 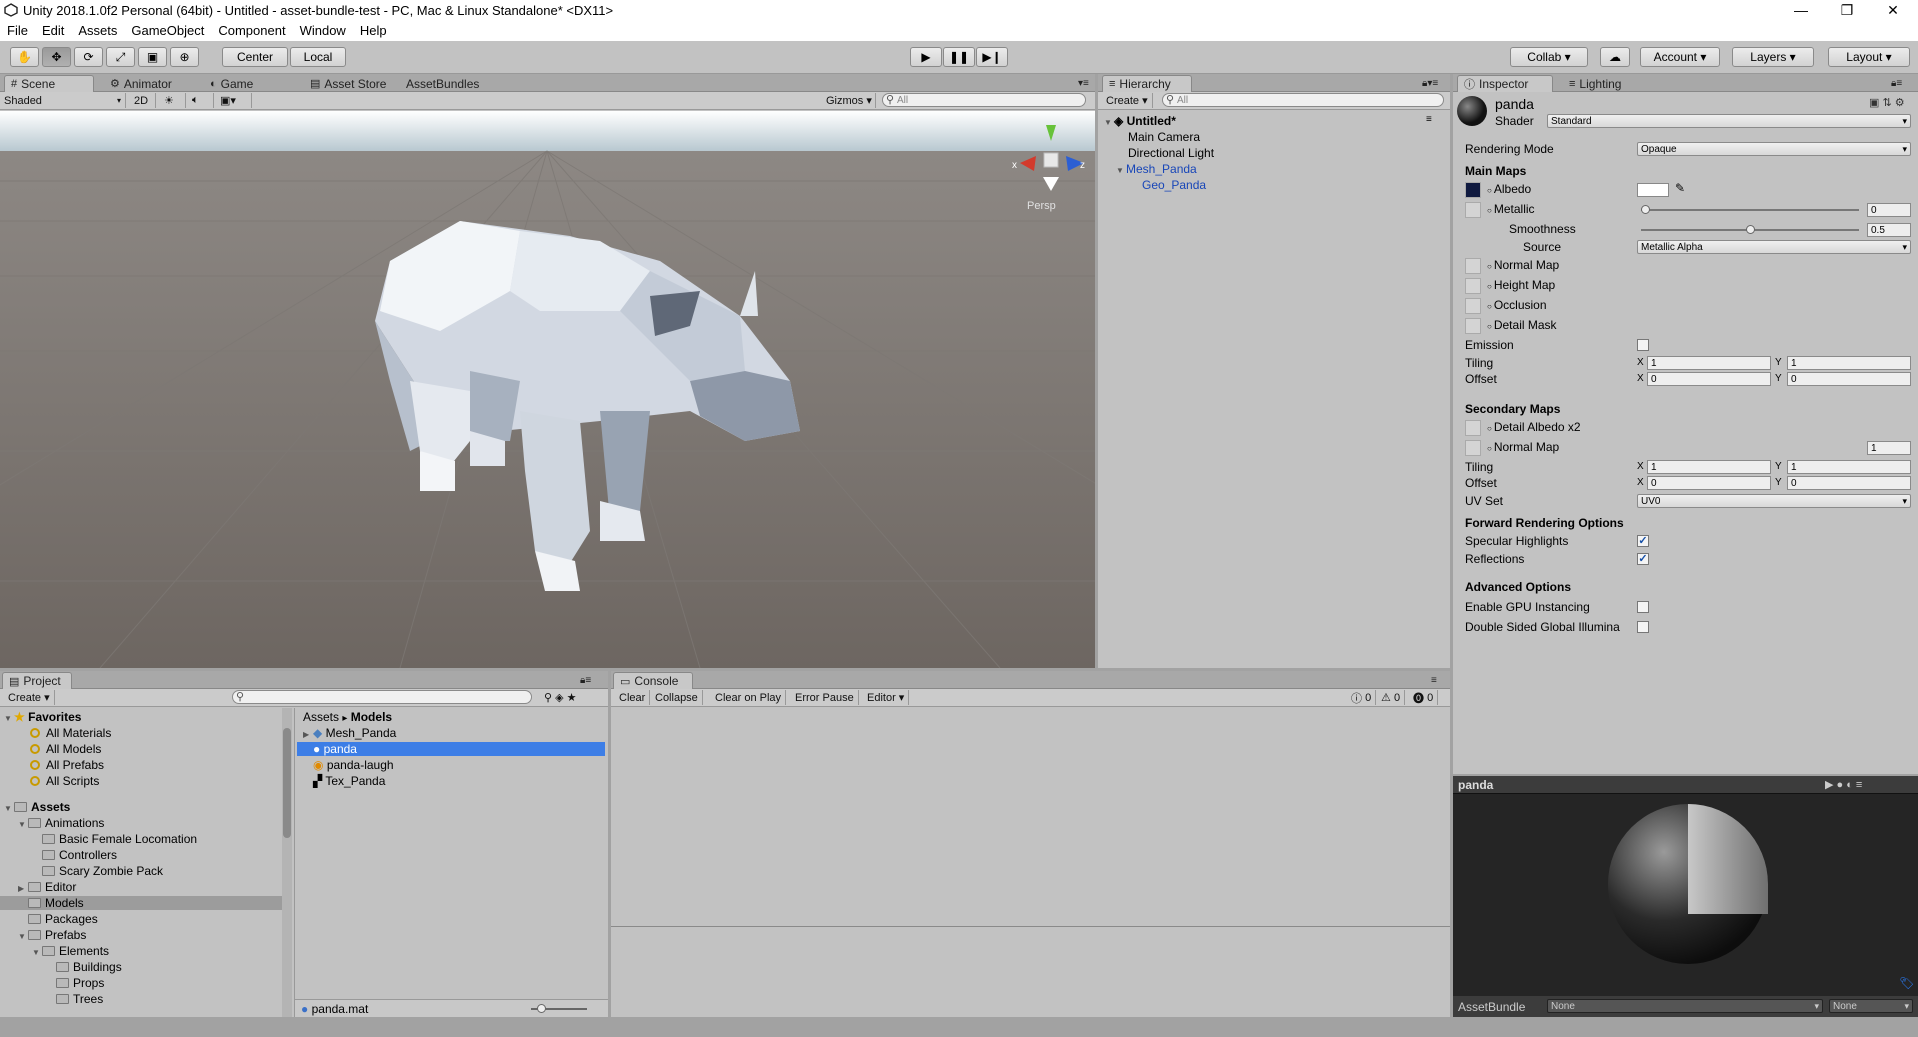 I want to click on specular-checkbox: ✓, so click(x=1643, y=541).